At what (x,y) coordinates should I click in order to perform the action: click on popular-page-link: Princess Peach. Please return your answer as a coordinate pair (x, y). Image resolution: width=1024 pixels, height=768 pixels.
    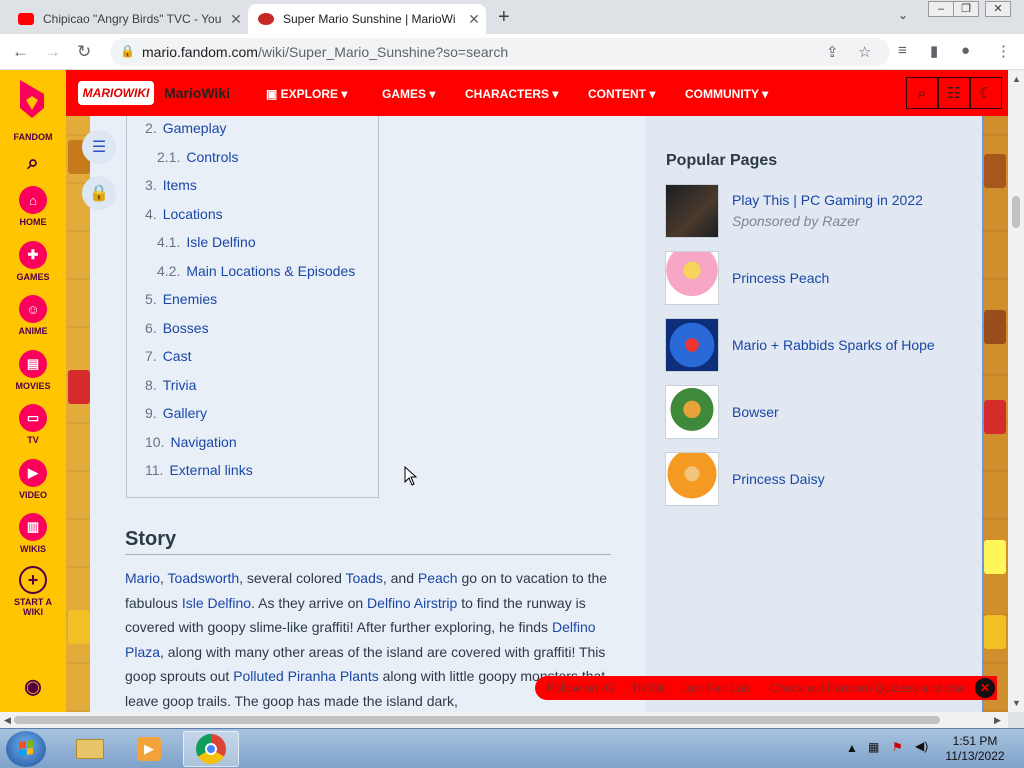
    Looking at the image, I should click on (780, 278).